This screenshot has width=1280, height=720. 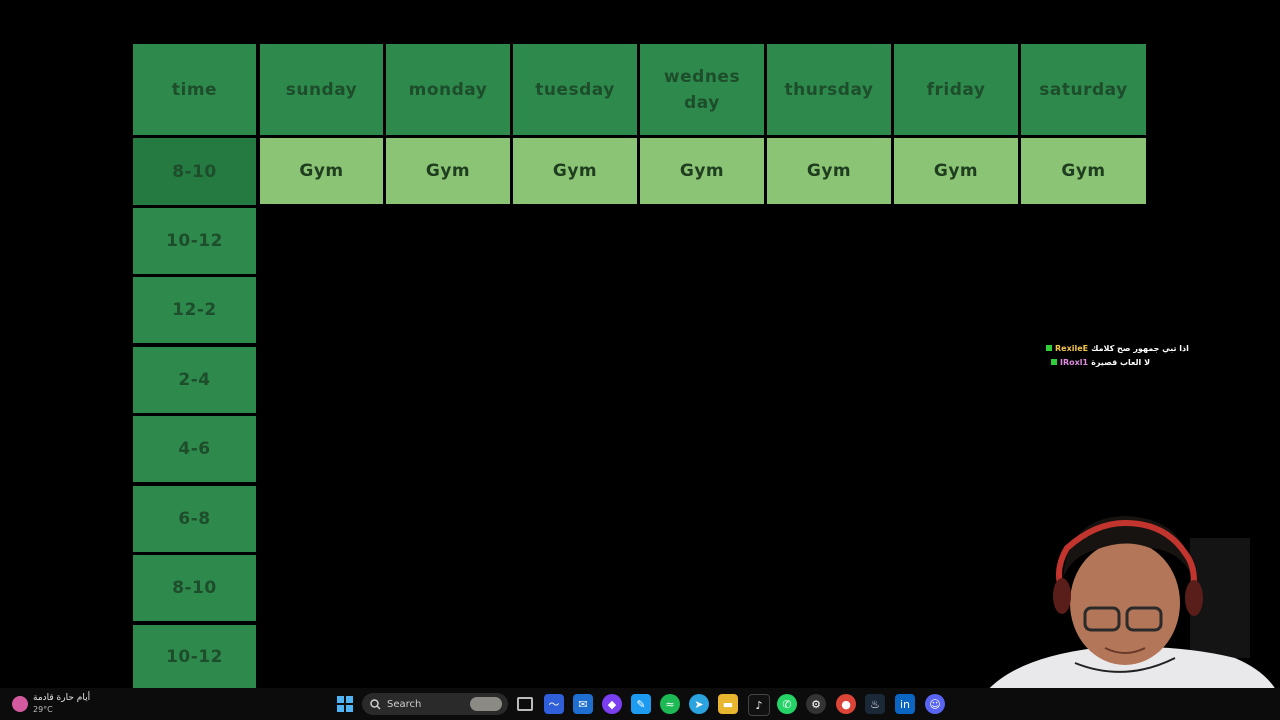 What do you see at coordinates (702, 89) in the screenshot?
I see `header-wednesday: wednesday` at bounding box center [702, 89].